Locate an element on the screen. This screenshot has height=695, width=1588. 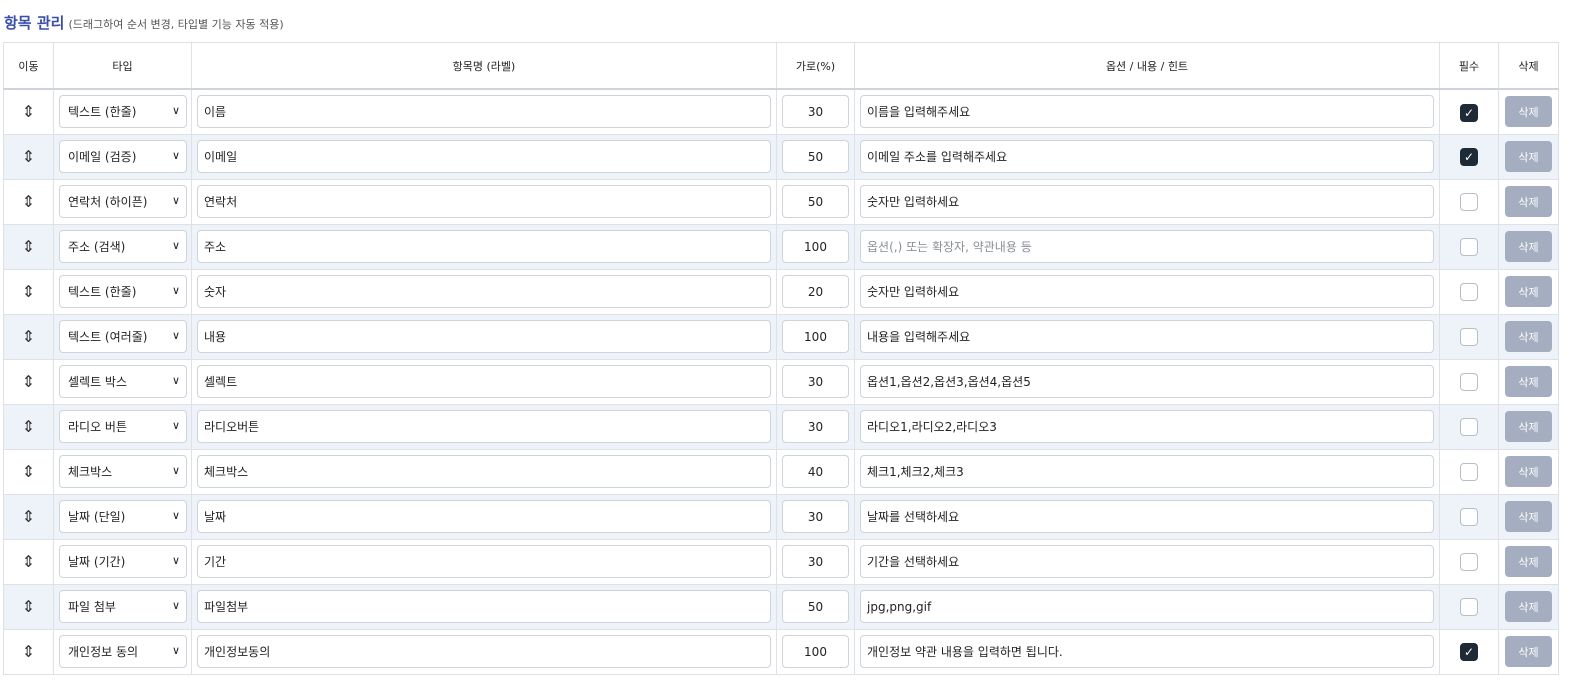
table-header-row: 이동 타입 항목명 (라벨) 가로(%) 옵션 / 내용 / 힌트 필수 삭제 is located at coordinates (781, 66).